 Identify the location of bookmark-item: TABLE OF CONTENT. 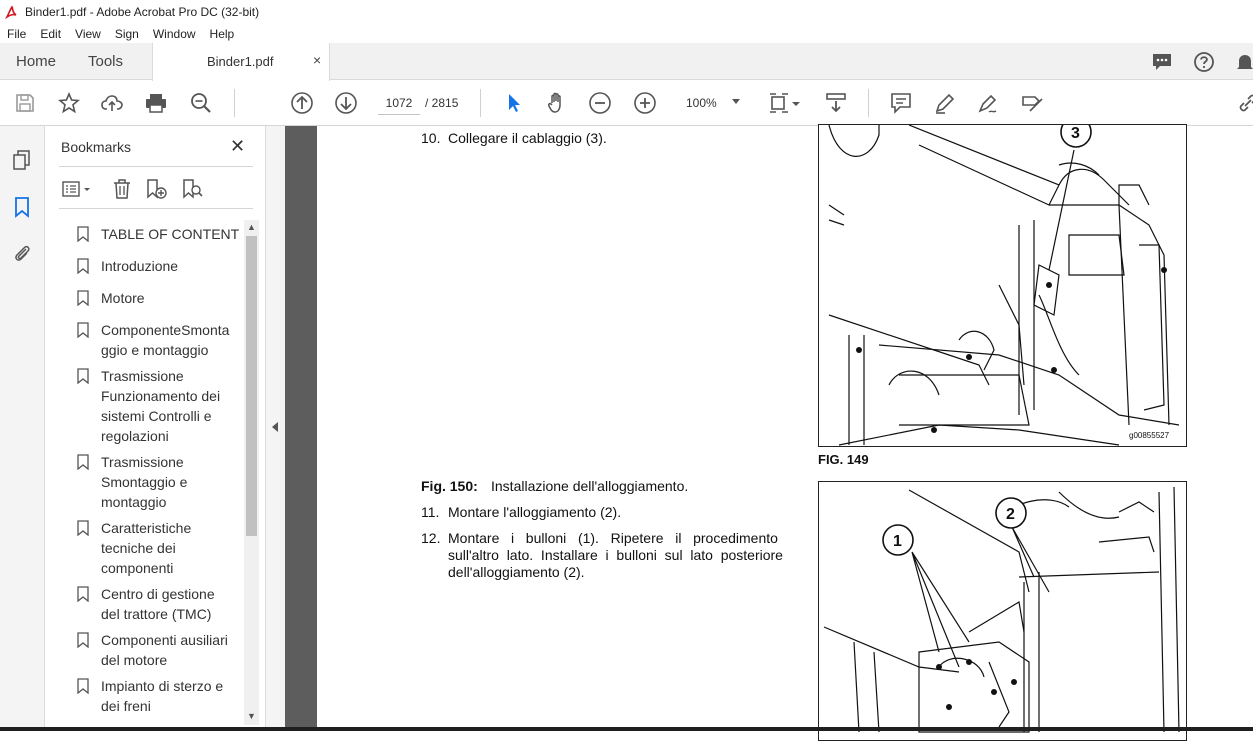
(159, 234).